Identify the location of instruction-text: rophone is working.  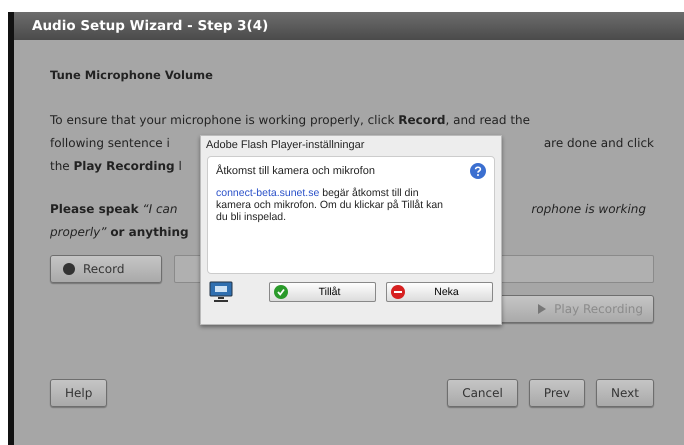
(588, 209).